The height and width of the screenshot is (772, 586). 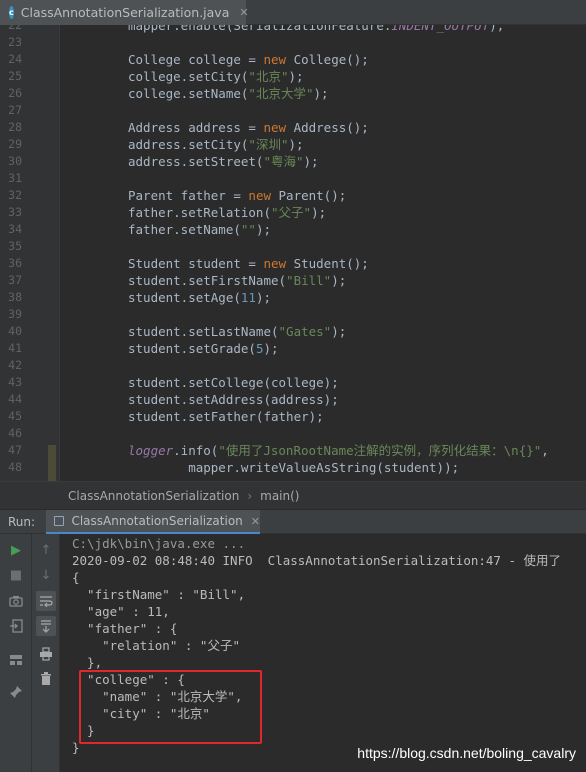 I want to click on line-number: 35, so click(x=15, y=246).